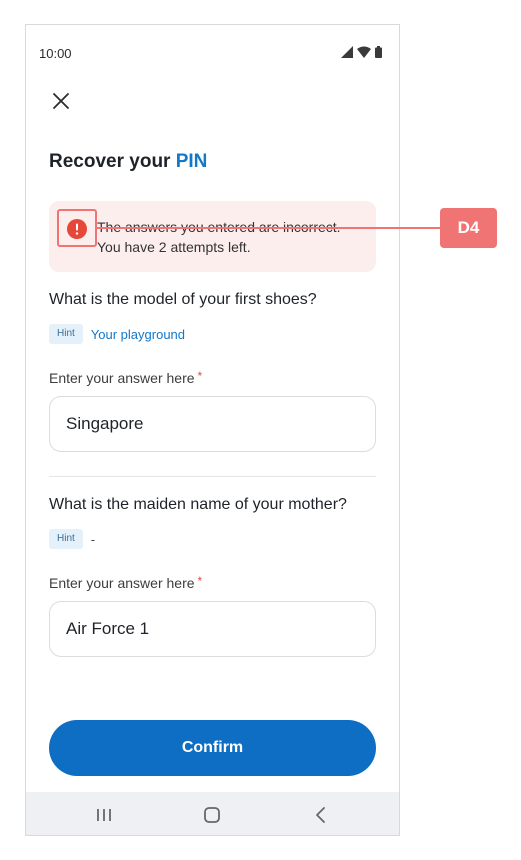 This screenshot has width=521, height=860. I want to click on close-icon, so click(61, 101).